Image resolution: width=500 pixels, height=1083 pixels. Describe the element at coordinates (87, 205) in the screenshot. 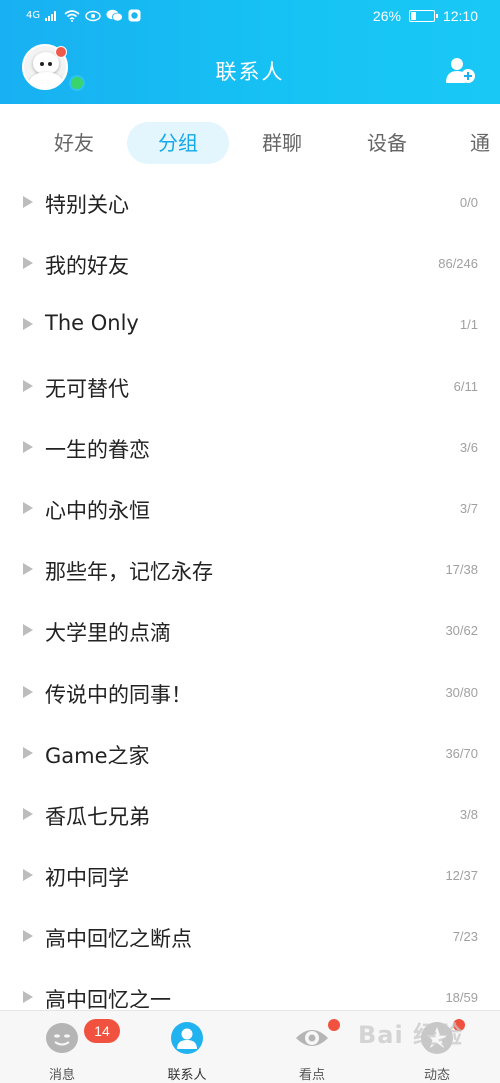

I see `group-name: 特别关心` at that location.